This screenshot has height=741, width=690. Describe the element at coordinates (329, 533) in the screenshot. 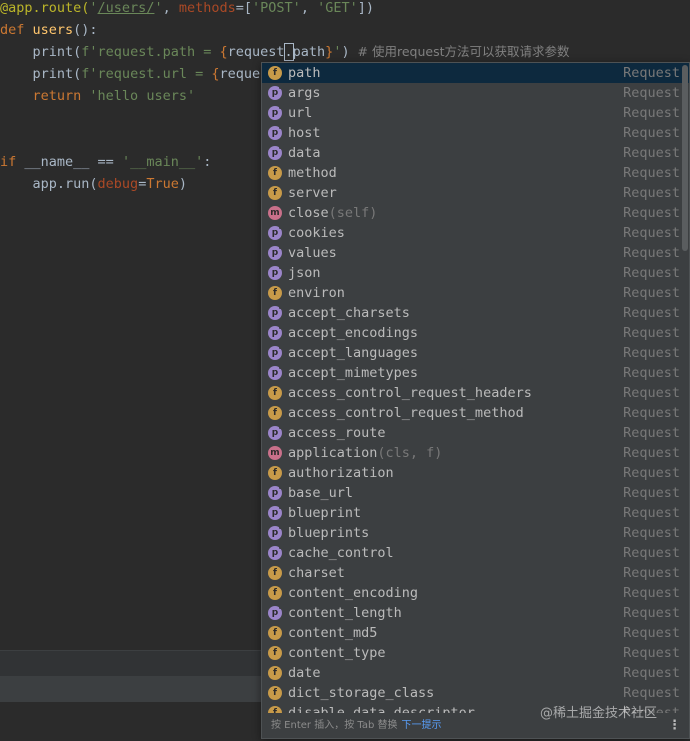

I see `completion-item-name: blueprints` at that location.